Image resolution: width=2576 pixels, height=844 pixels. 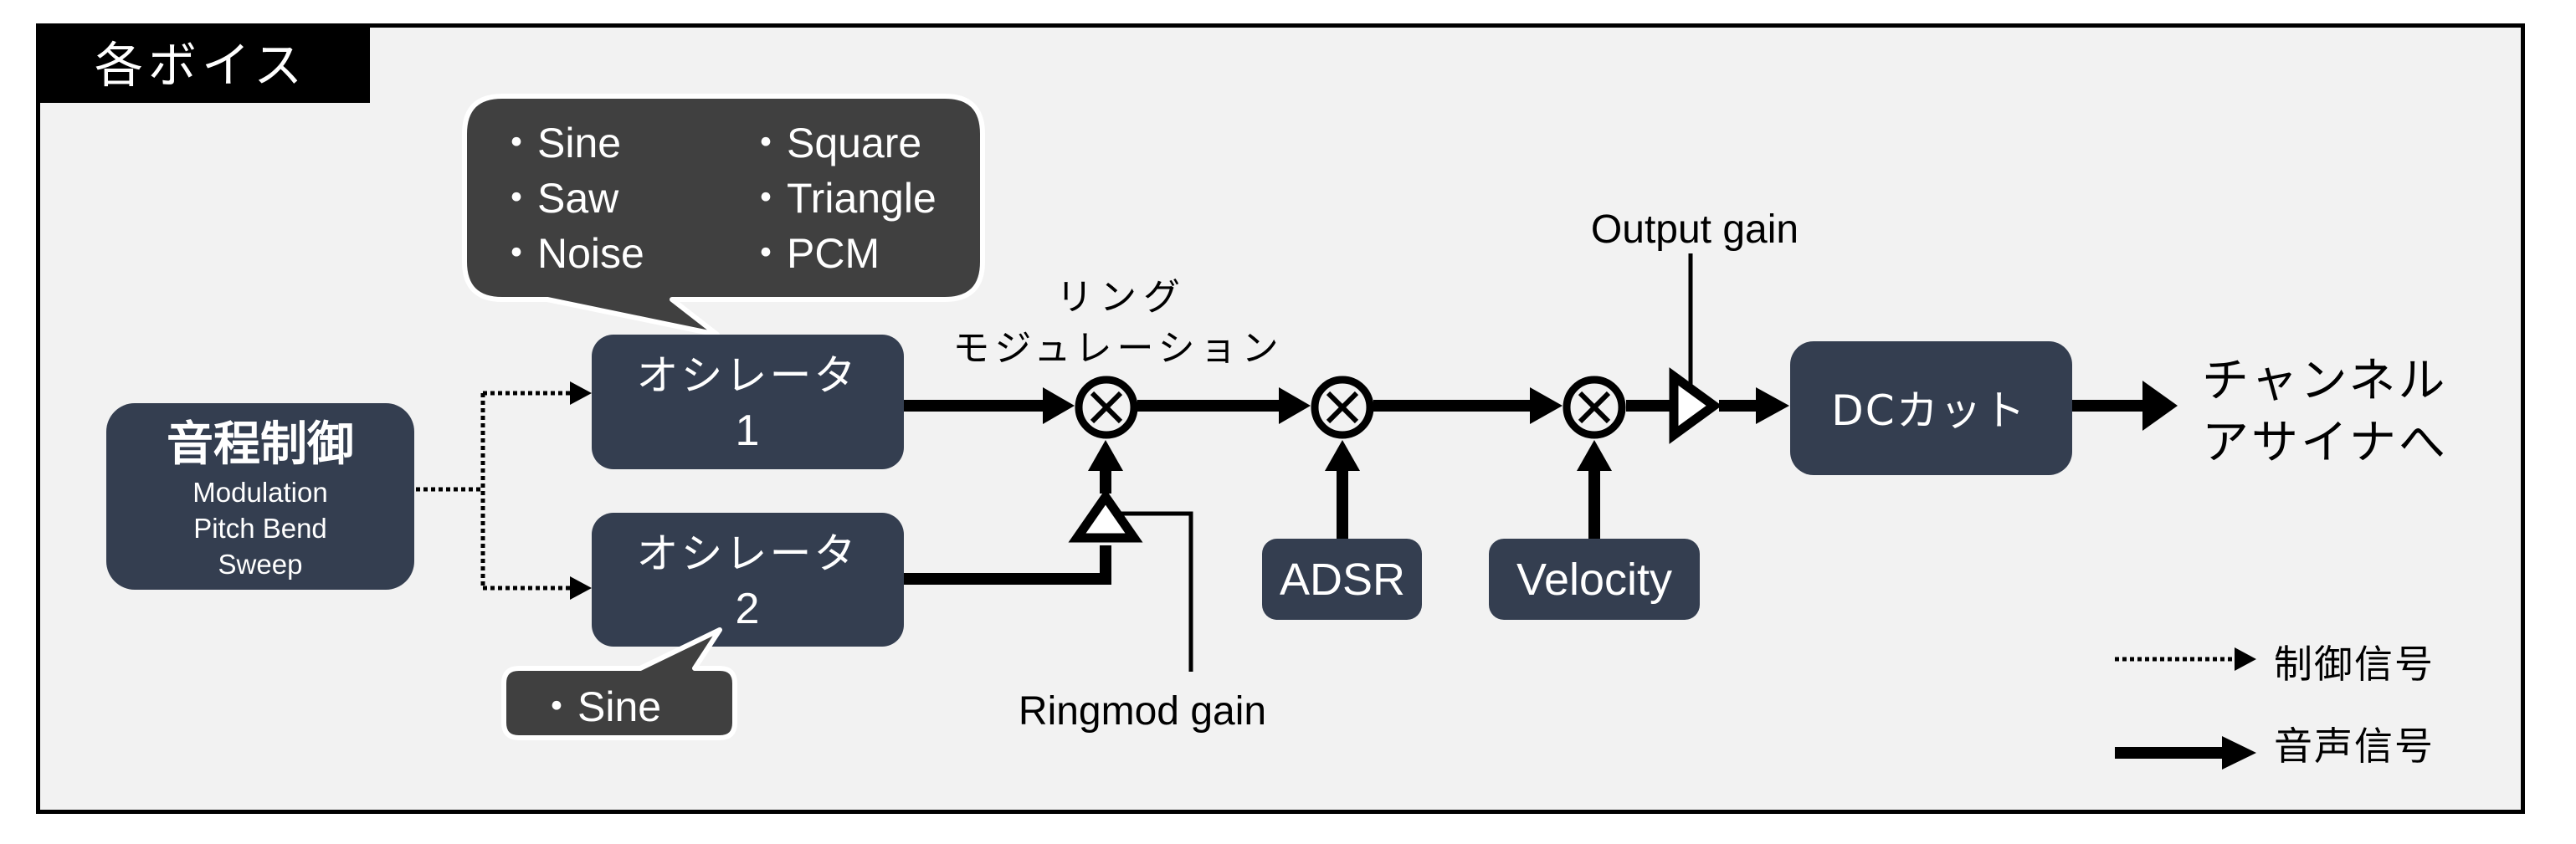 I want to click on velocity-block: Velocity, so click(x=1594, y=579).